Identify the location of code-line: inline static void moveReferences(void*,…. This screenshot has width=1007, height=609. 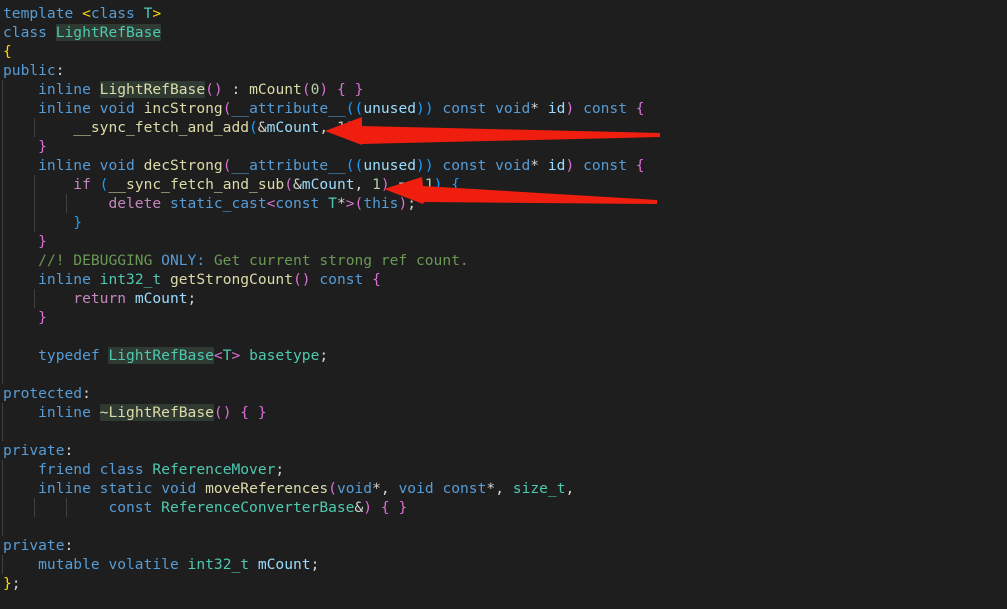
(503, 488).